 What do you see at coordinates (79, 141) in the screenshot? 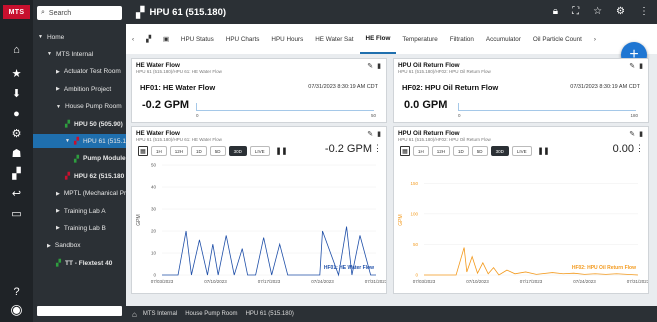
I see `tree-item: ▼▞HPU 61 (515.180` at bounding box center [79, 141].